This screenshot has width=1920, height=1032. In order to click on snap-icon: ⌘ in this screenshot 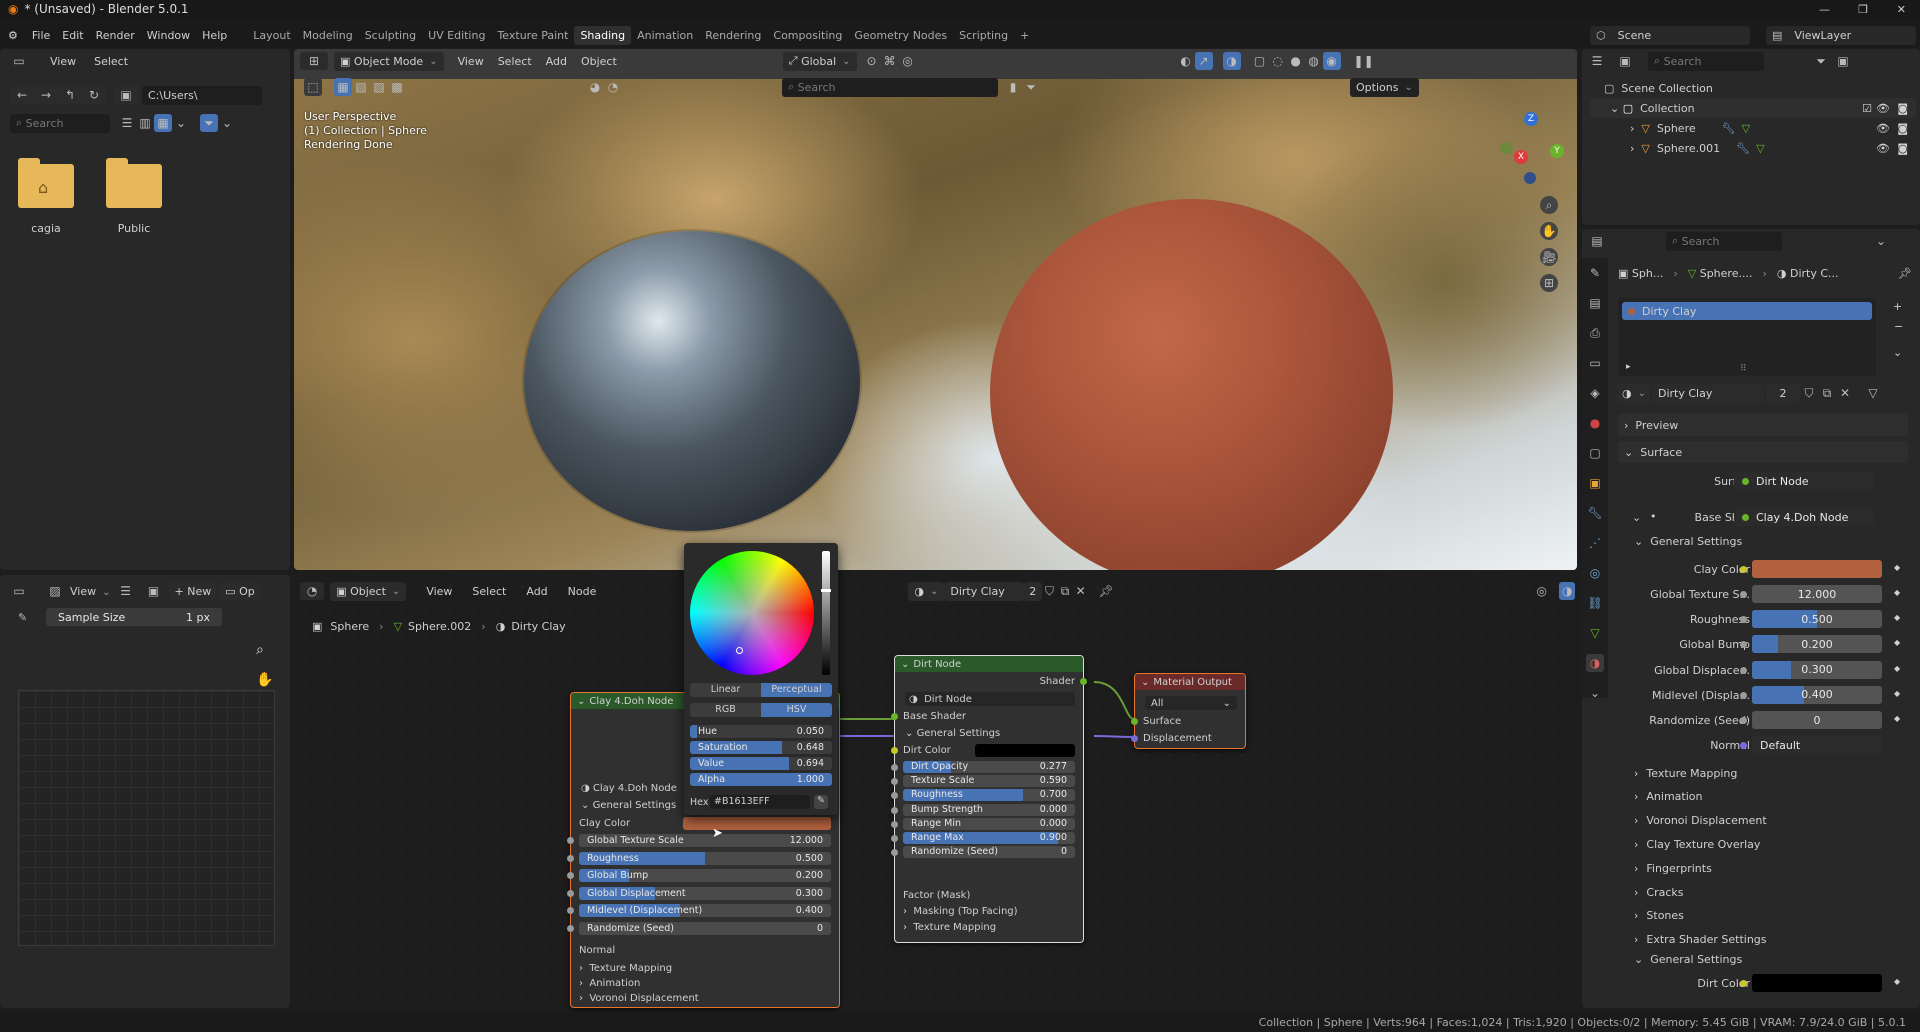, I will do `click(890, 61)`.